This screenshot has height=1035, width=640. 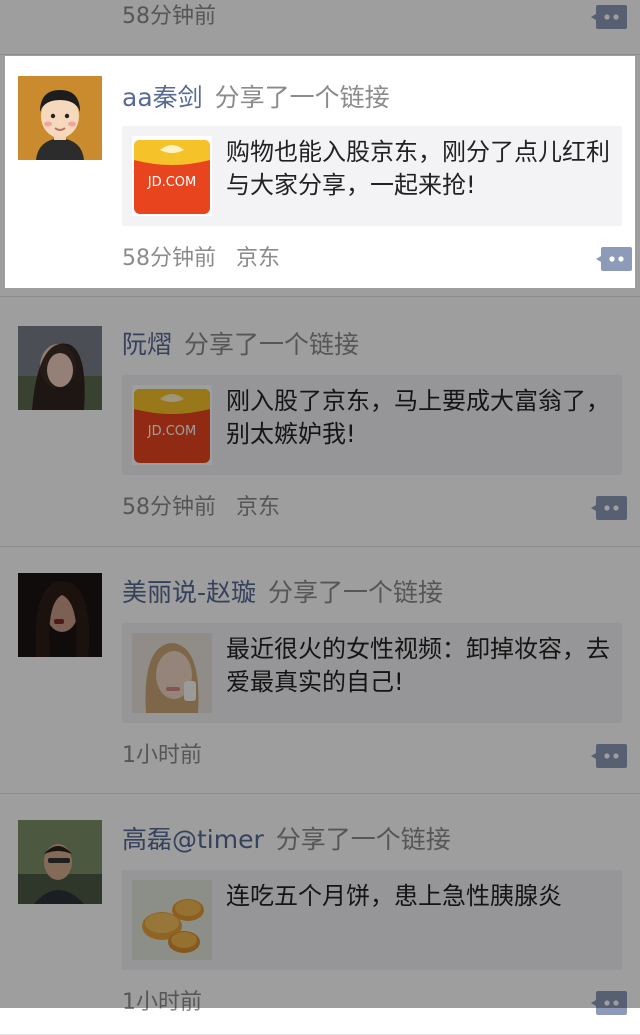 What do you see at coordinates (372, 920) in the screenshot?
I see `shared-link-card: 连吃五个月饼，患上急性胰腺炎` at bounding box center [372, 920].